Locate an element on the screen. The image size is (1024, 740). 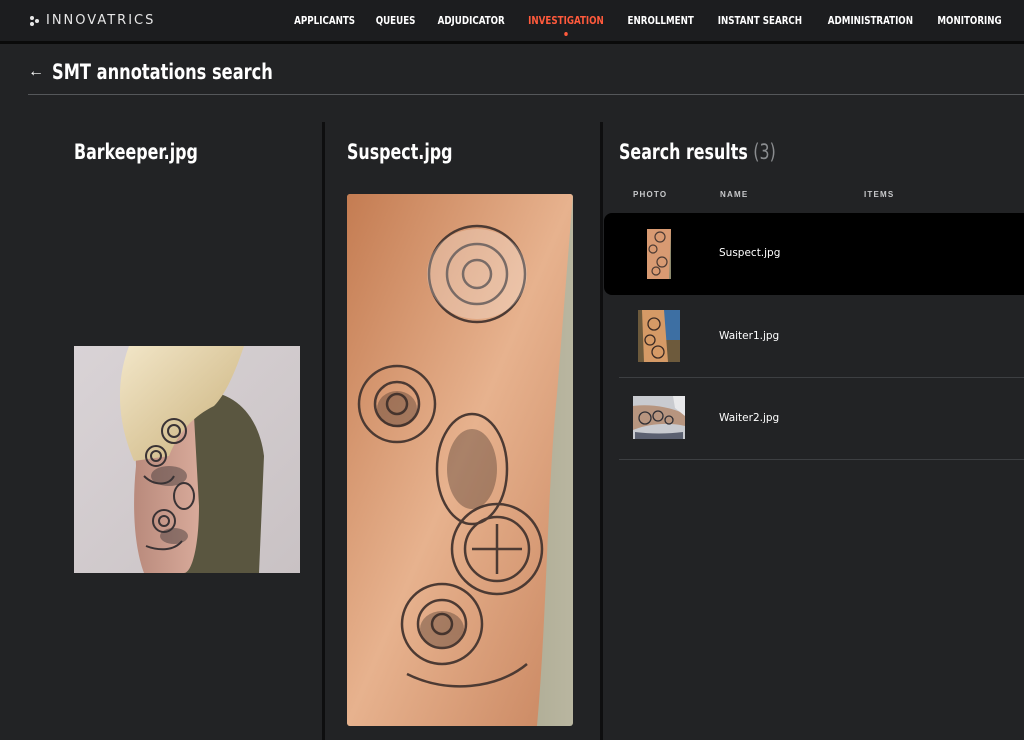
result-row: Waiter1.jpg is located at coordinates (821, 337).